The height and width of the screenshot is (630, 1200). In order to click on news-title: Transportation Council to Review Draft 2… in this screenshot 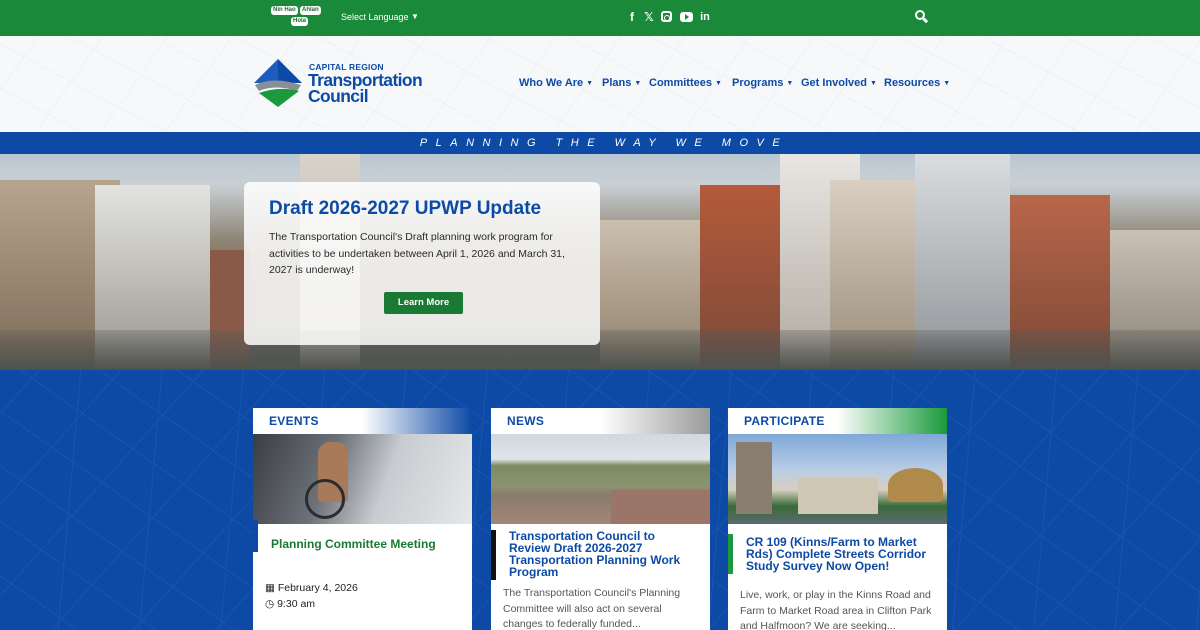, I will do `click(604, 554)`.